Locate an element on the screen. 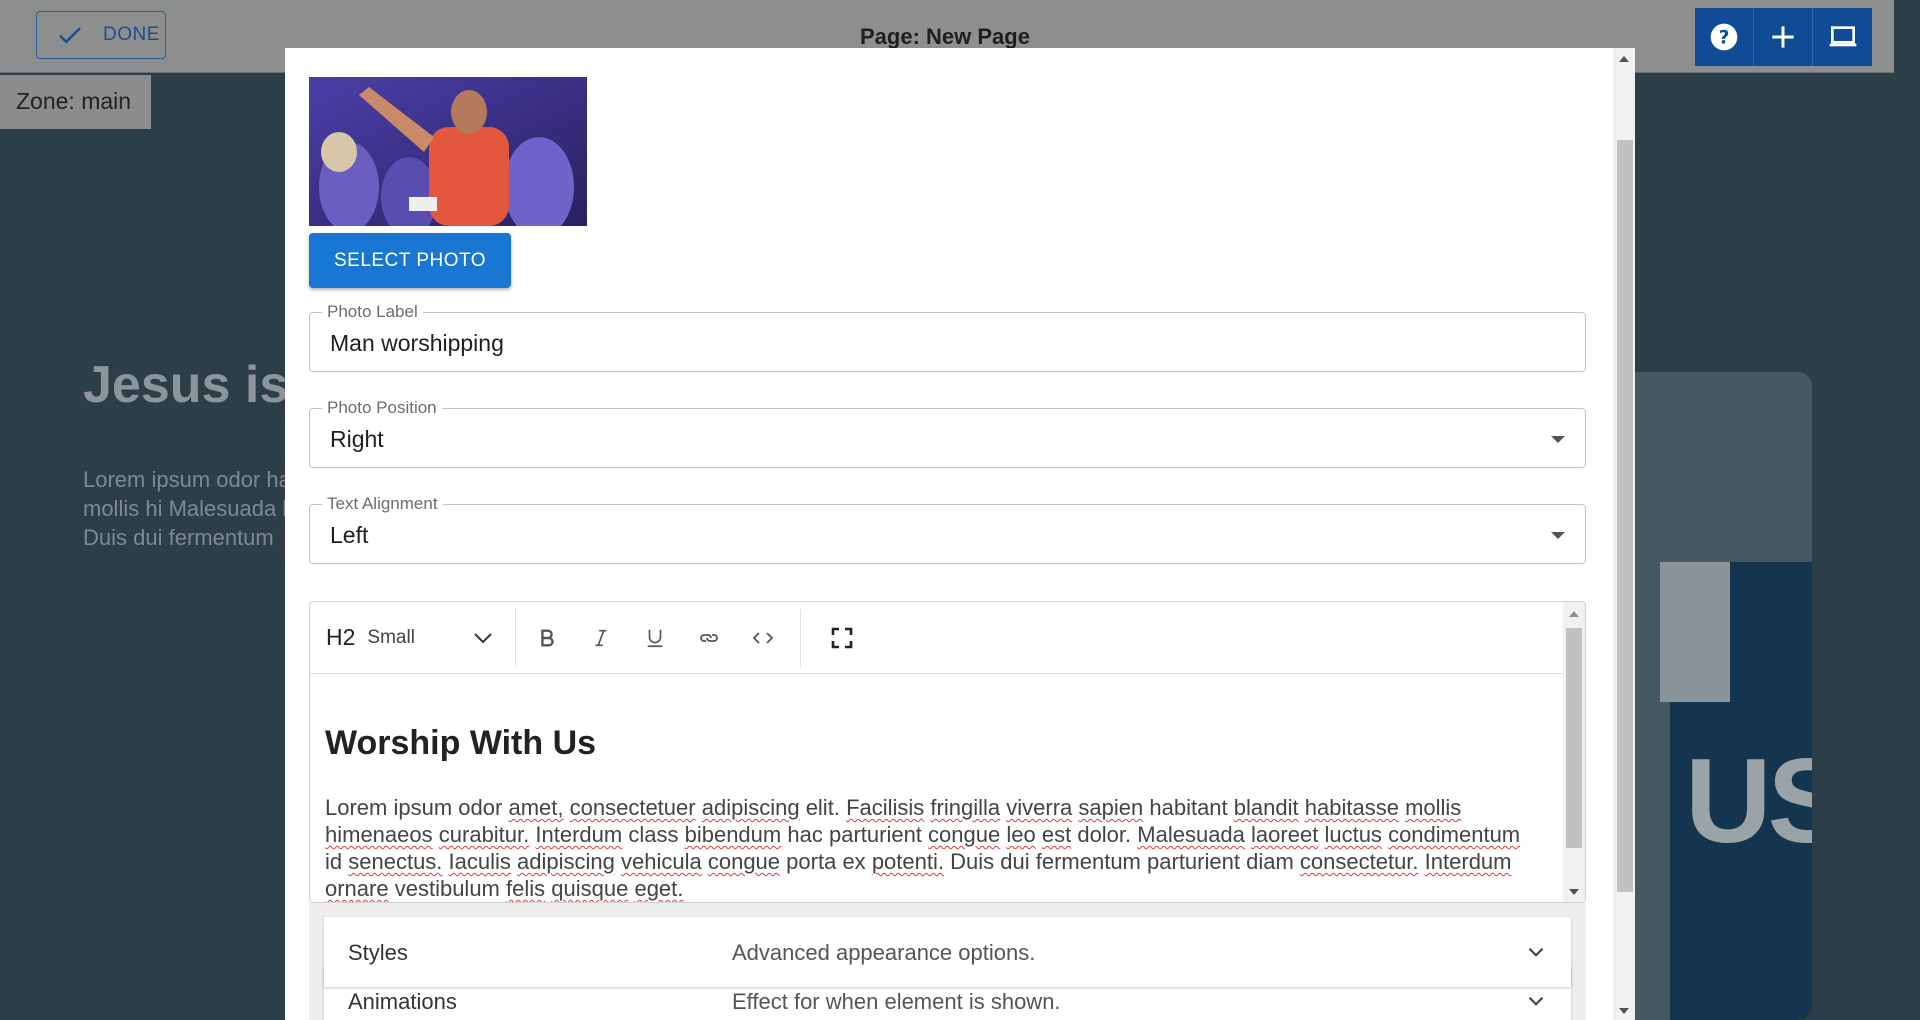 The height and width of the screenshot is (1020, 1920). photo-position-select: Photo Position Right is located at coordinates (947, 433).